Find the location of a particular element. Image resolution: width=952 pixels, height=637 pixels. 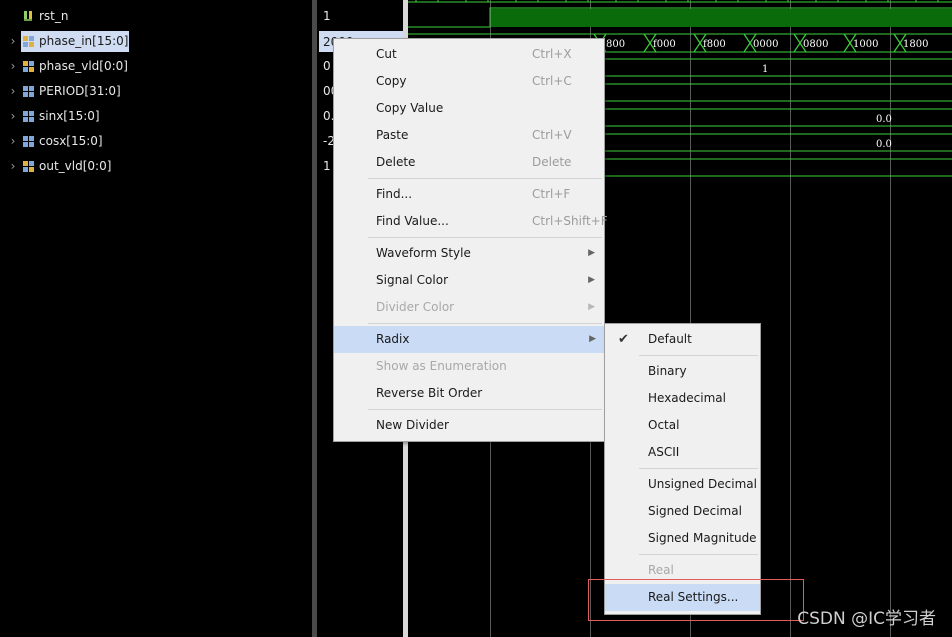

signal-row-period: › PERIOD[31:0] is located at coordinates (156, 91).